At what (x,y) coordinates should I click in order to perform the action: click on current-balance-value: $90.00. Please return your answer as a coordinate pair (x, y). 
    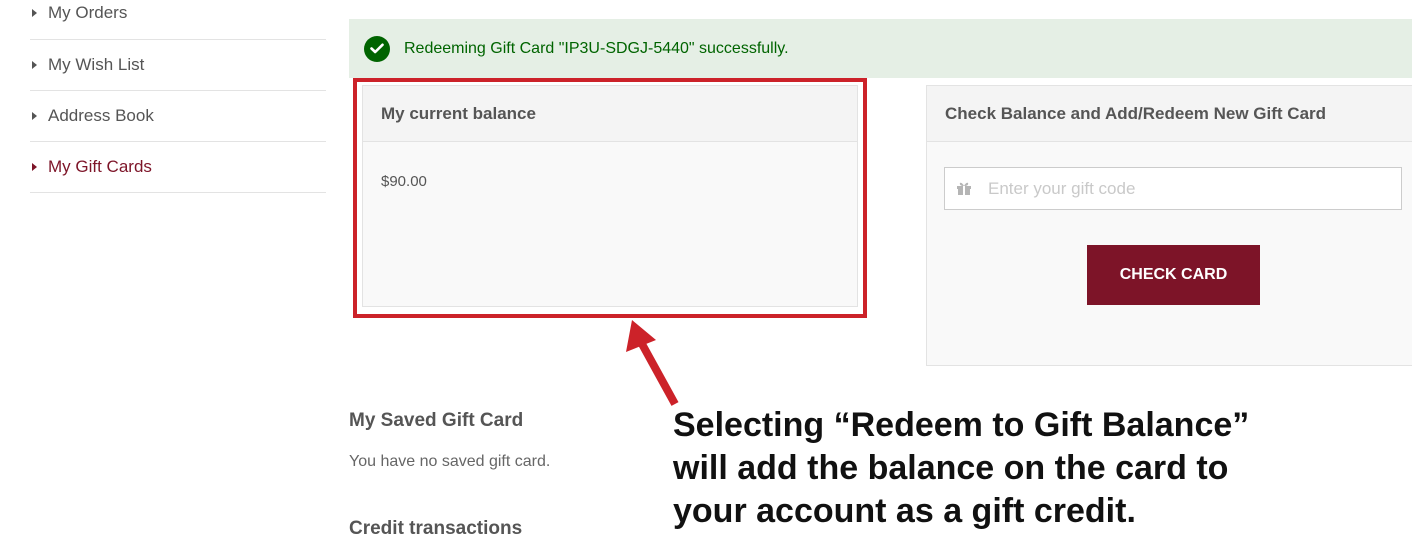
    Looking at the image, I should click on (404, 181).